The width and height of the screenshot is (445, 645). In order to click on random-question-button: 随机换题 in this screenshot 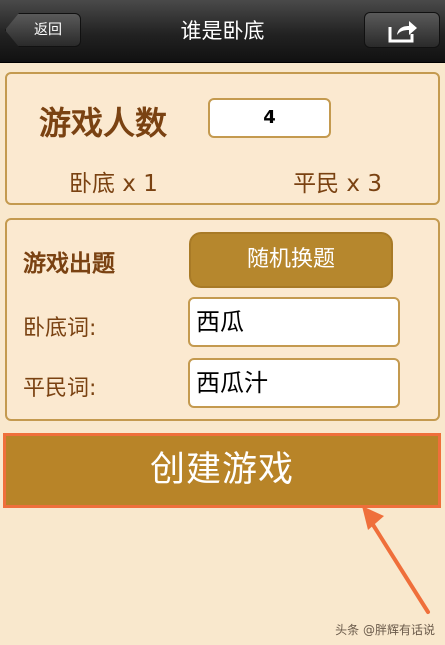, I will do `click(291, 260)`.